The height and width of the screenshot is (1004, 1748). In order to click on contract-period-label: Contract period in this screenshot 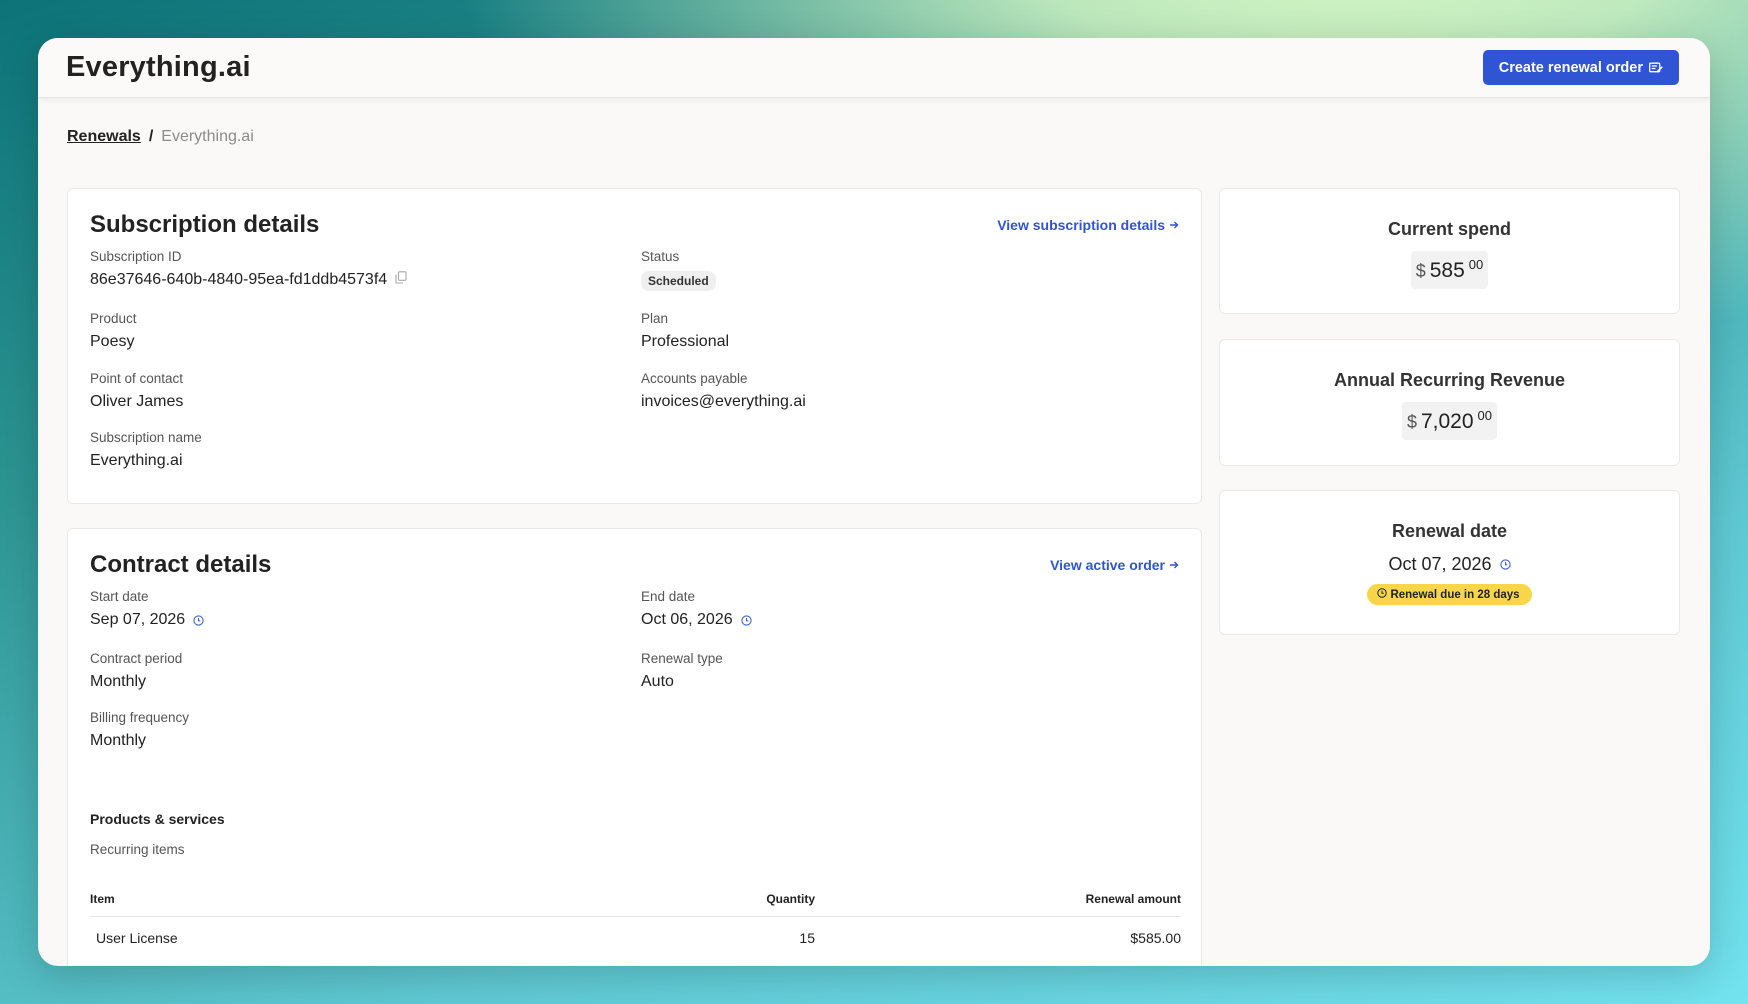, I will do `click(136, 658)`.